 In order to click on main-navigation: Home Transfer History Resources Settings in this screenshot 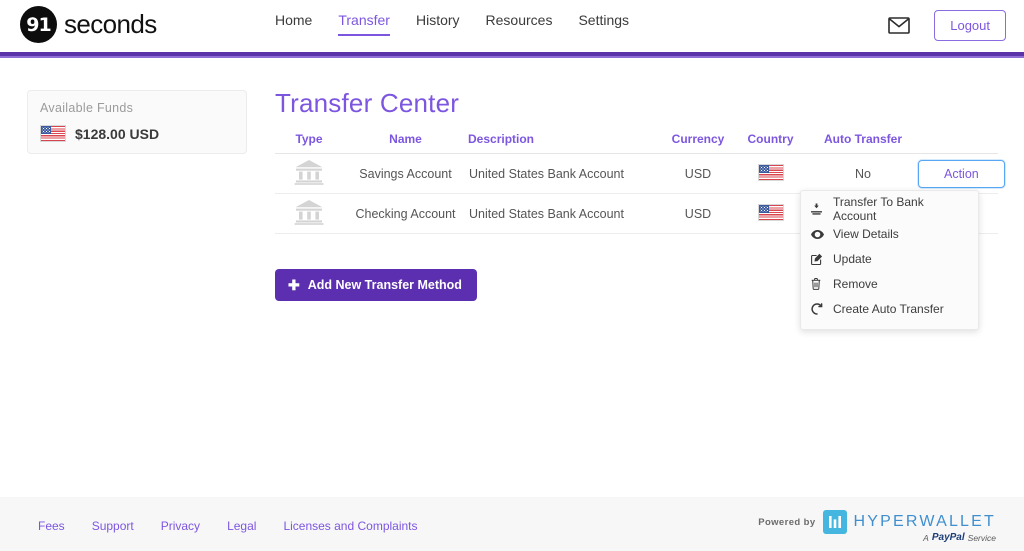, I will do `click(452, 24)`.